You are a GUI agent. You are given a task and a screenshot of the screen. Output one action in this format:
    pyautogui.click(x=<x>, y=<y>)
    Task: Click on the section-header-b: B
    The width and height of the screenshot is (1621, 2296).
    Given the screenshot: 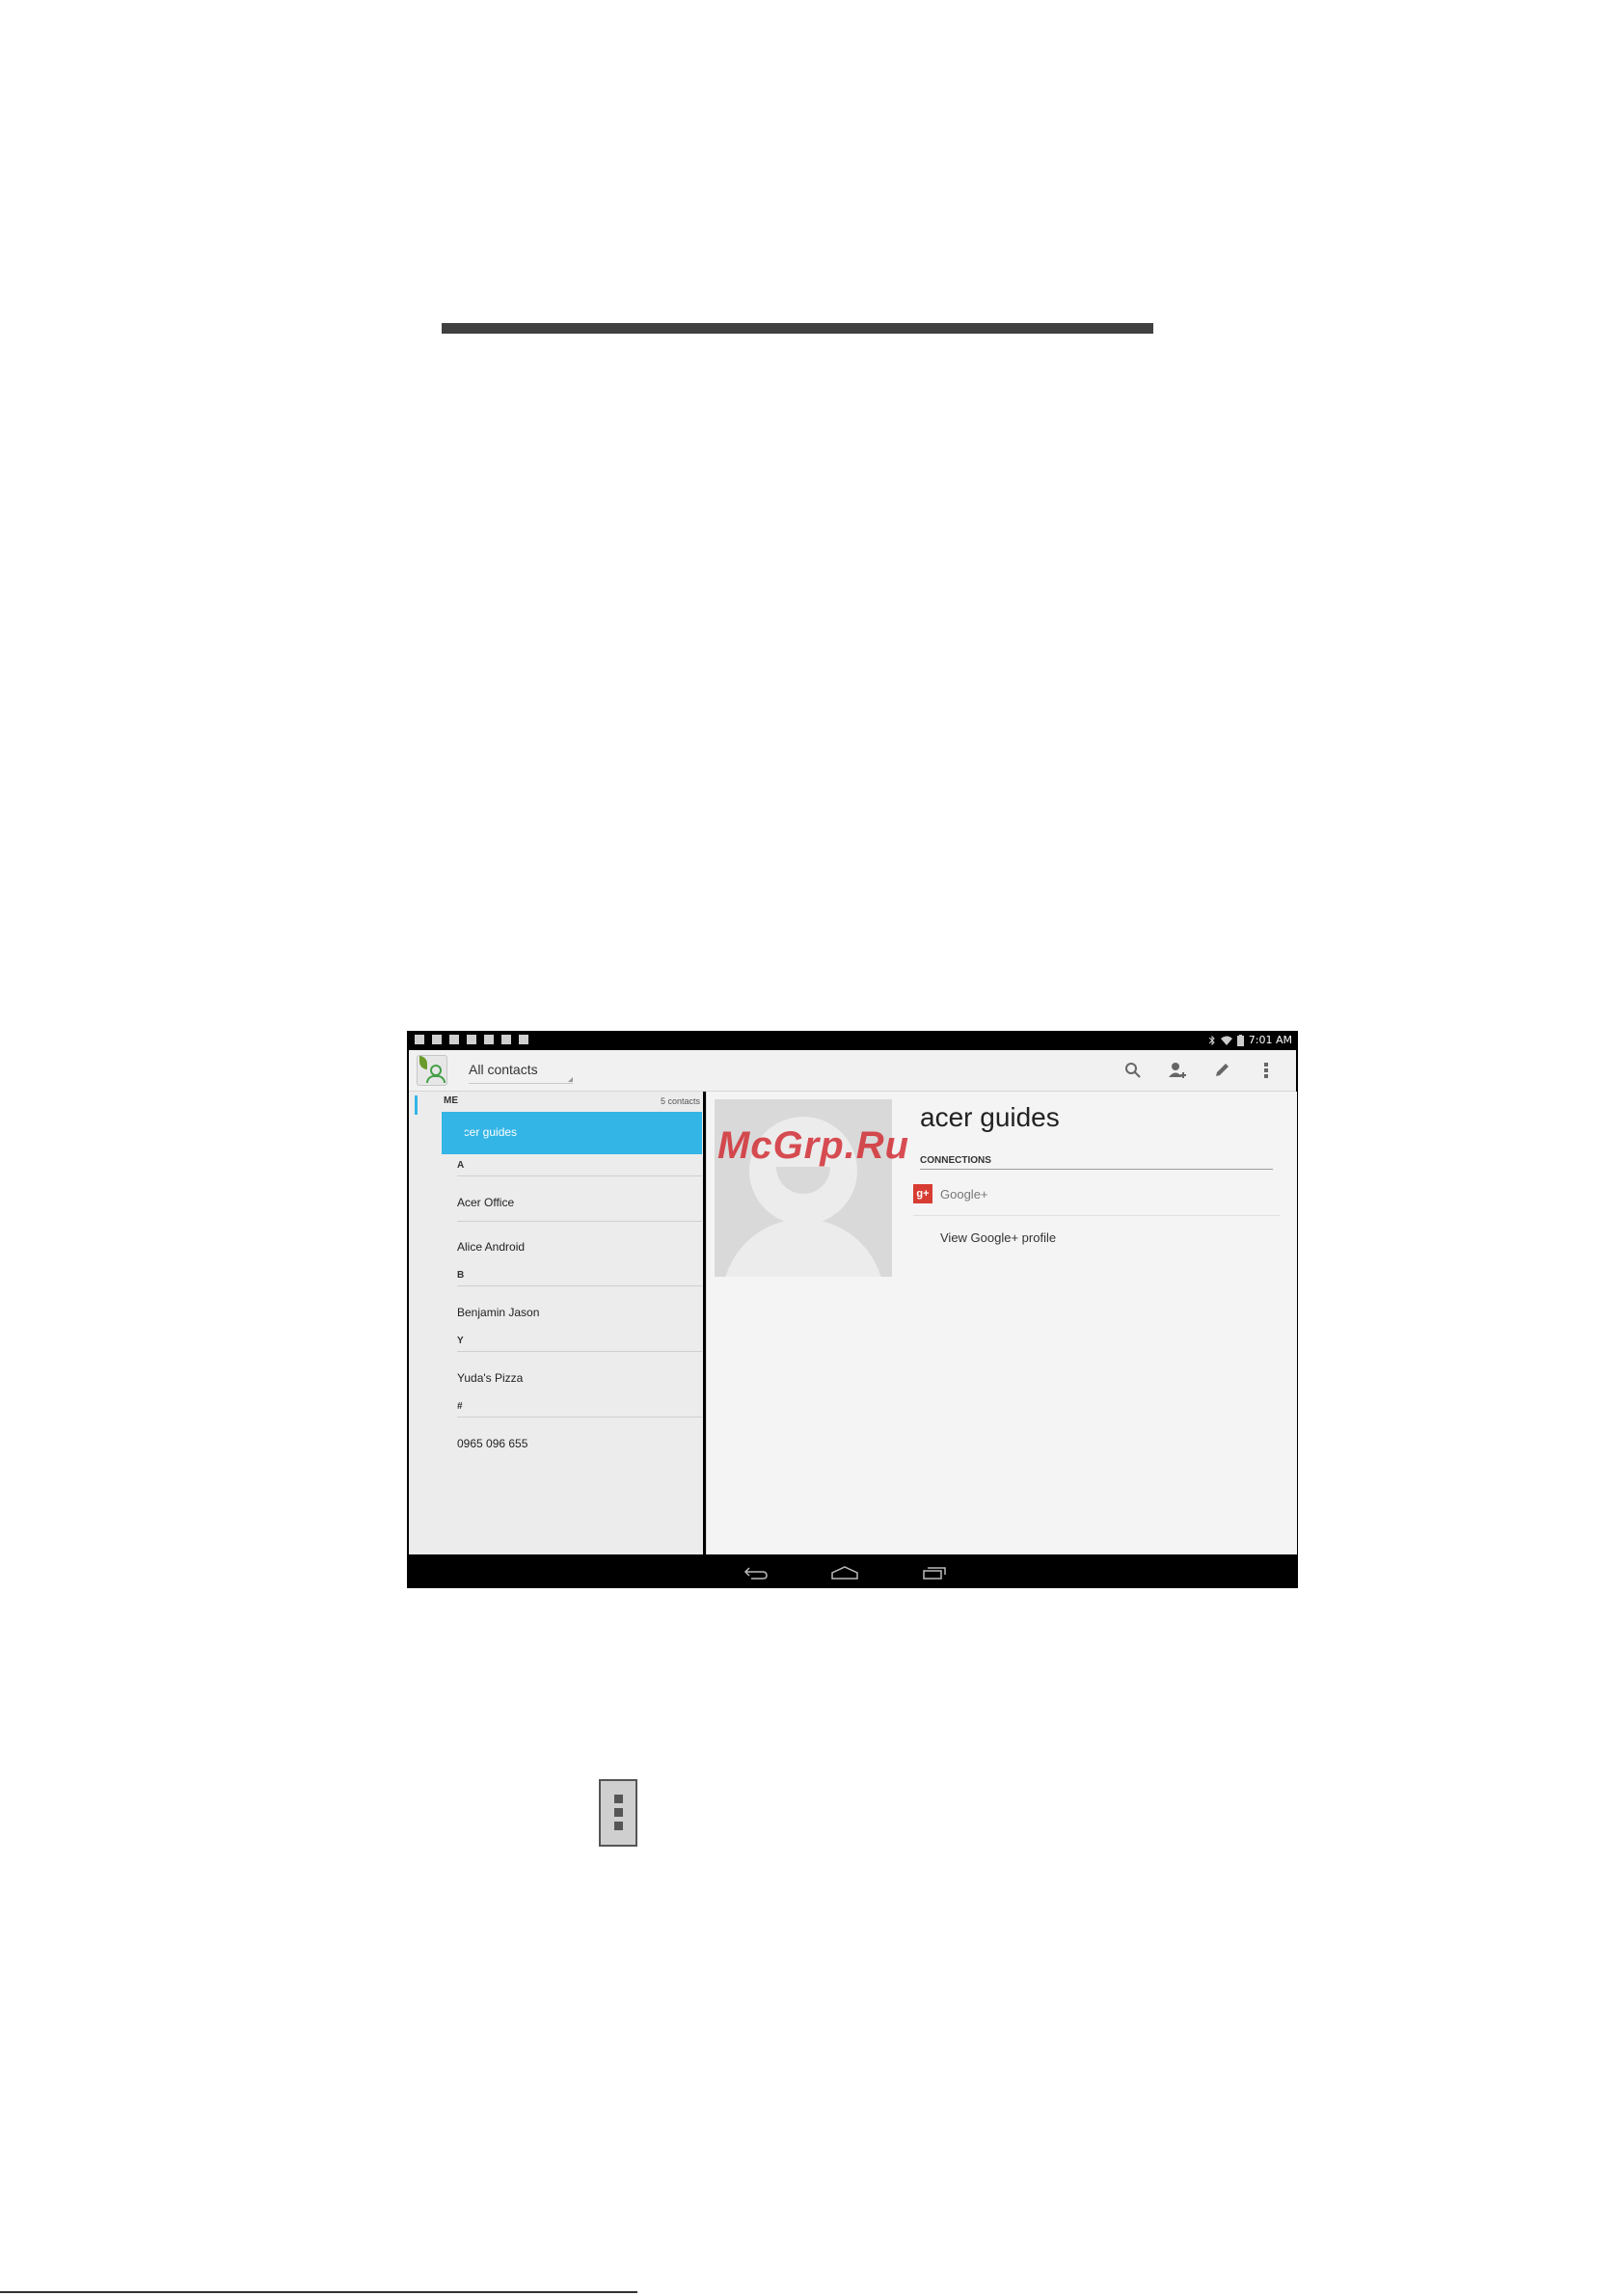 What is the action you would take?
    pyautogui.click(x=461, y=1275)
    